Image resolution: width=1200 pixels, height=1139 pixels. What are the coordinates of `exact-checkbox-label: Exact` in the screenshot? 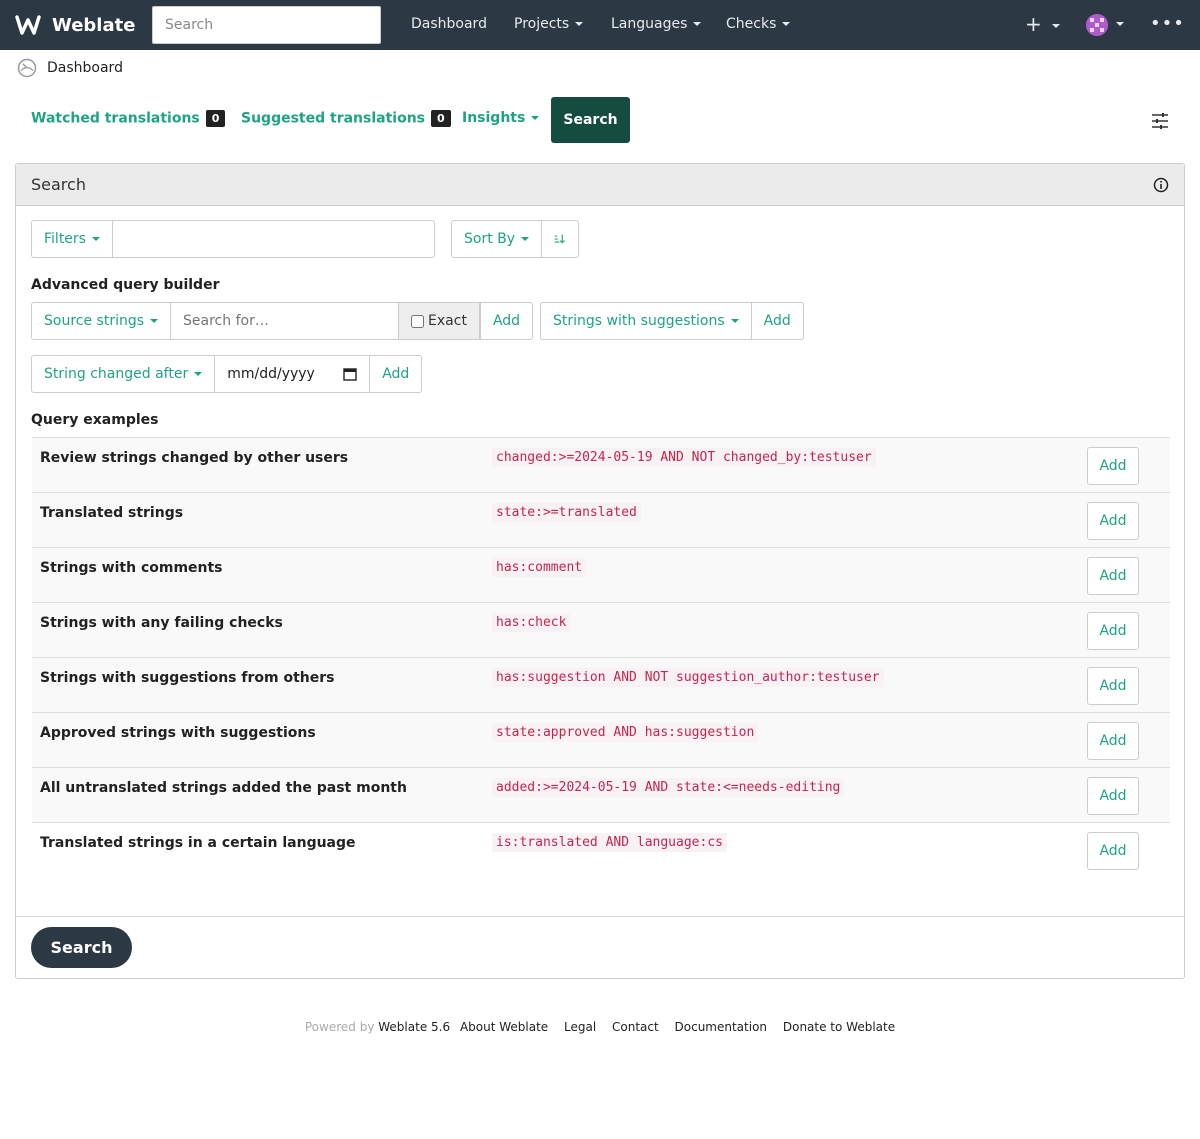 It's located at (439, 321).